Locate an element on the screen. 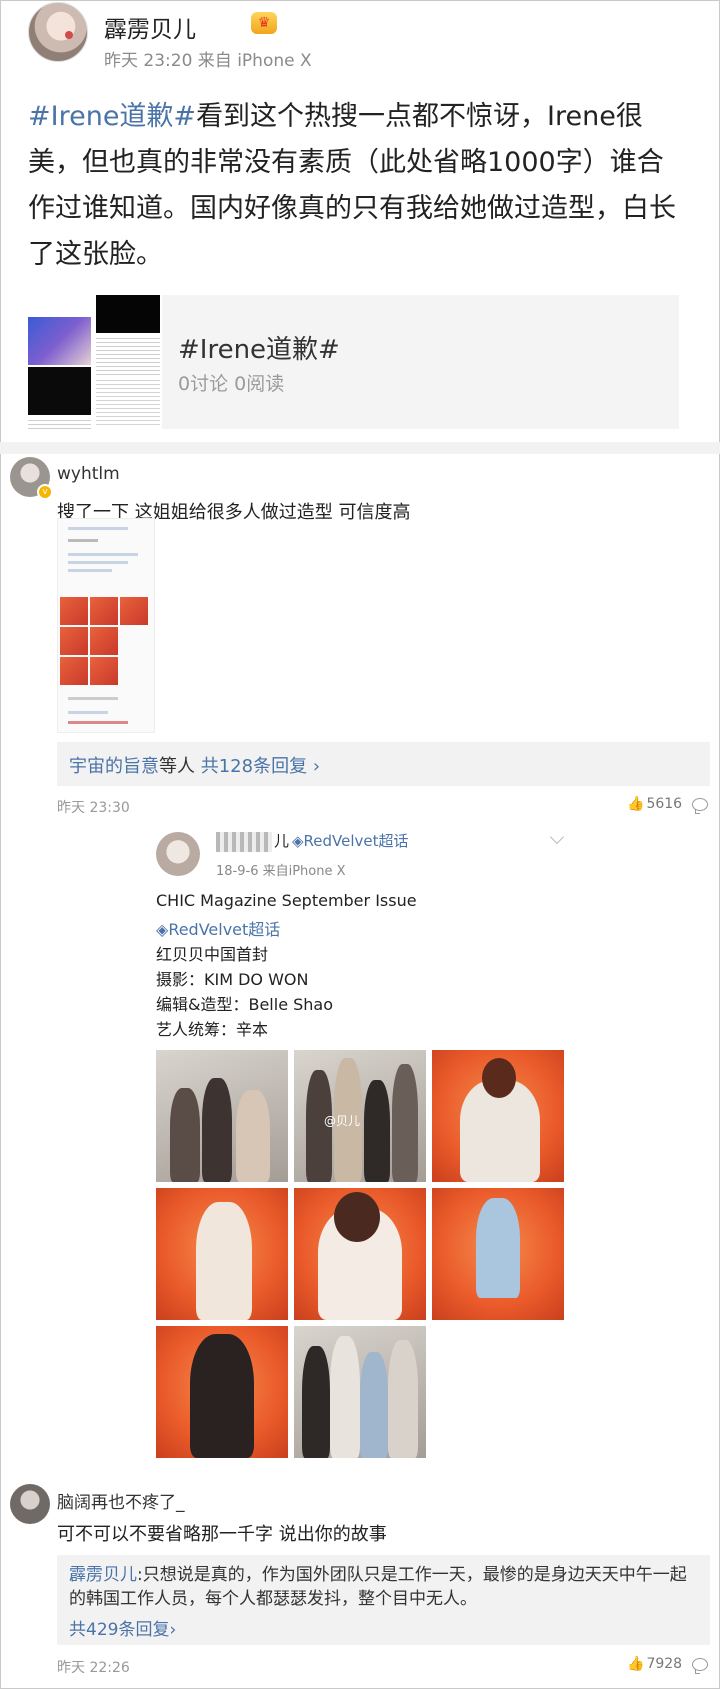 This screenshot has width=720, height=1689. reply-count-text: 共429条回复 is located at coordinates (119, 1630).